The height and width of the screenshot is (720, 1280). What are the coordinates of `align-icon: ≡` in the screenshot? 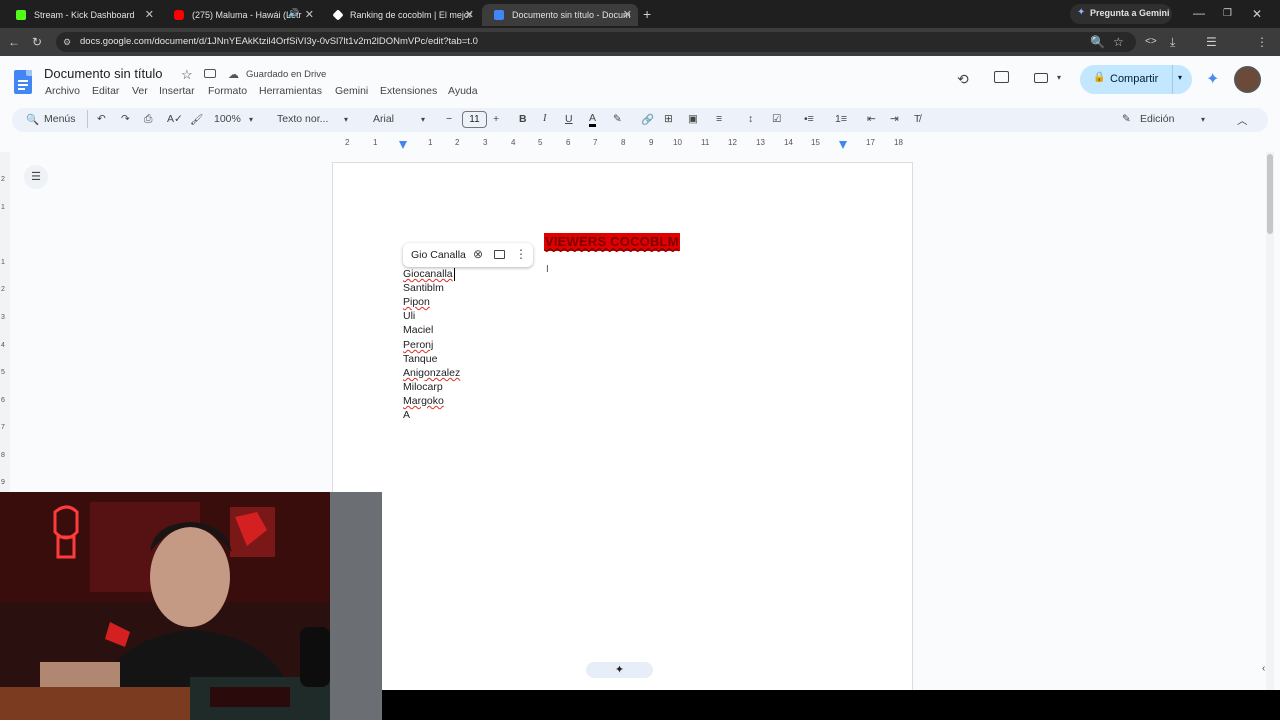 It's located at (719, 119).